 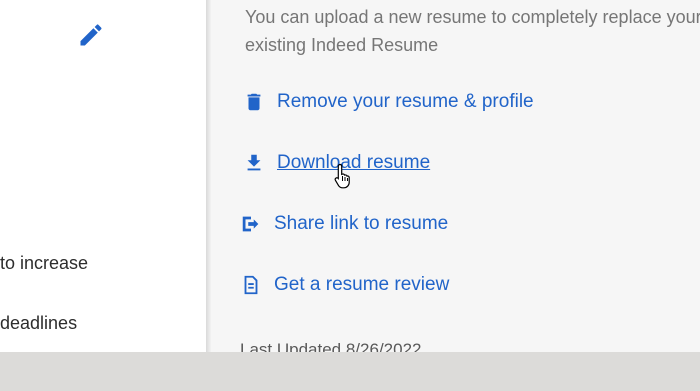 I want to click on download-resume-link: Download resume, so click(x=336, y=163).